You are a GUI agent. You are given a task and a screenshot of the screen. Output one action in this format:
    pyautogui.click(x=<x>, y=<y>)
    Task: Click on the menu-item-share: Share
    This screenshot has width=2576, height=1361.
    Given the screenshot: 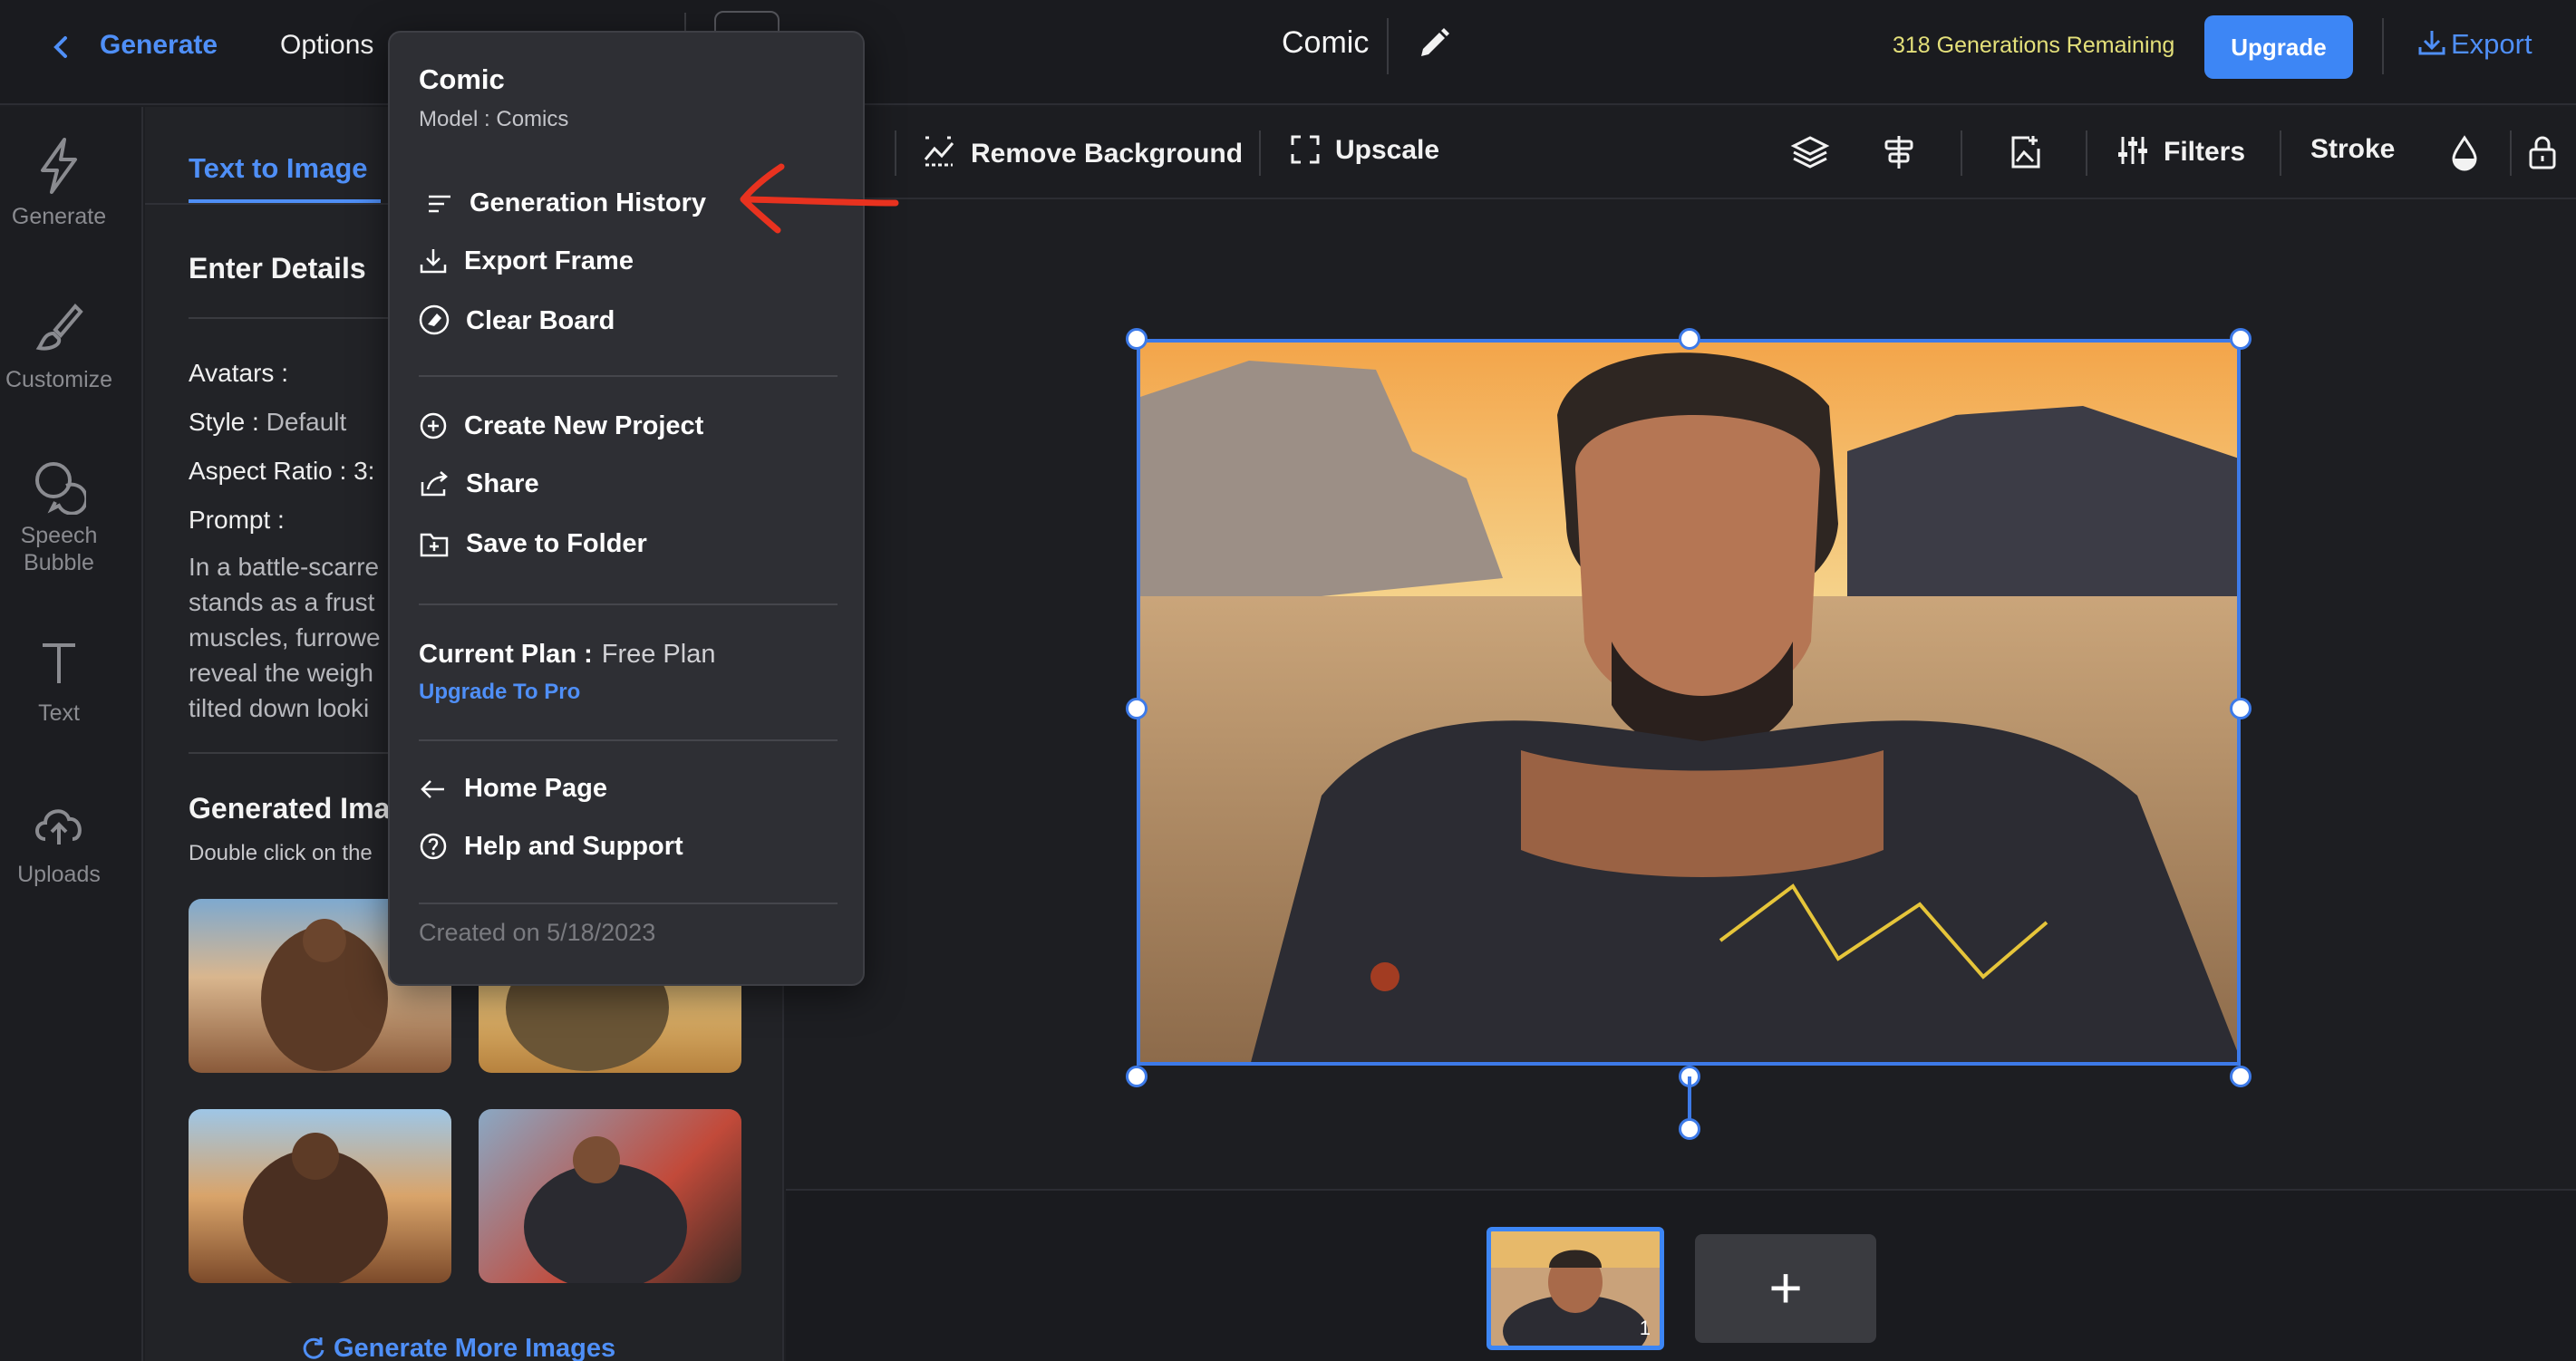 What is the action you would take?
    pyautogui.click(x=479, y=484)
    